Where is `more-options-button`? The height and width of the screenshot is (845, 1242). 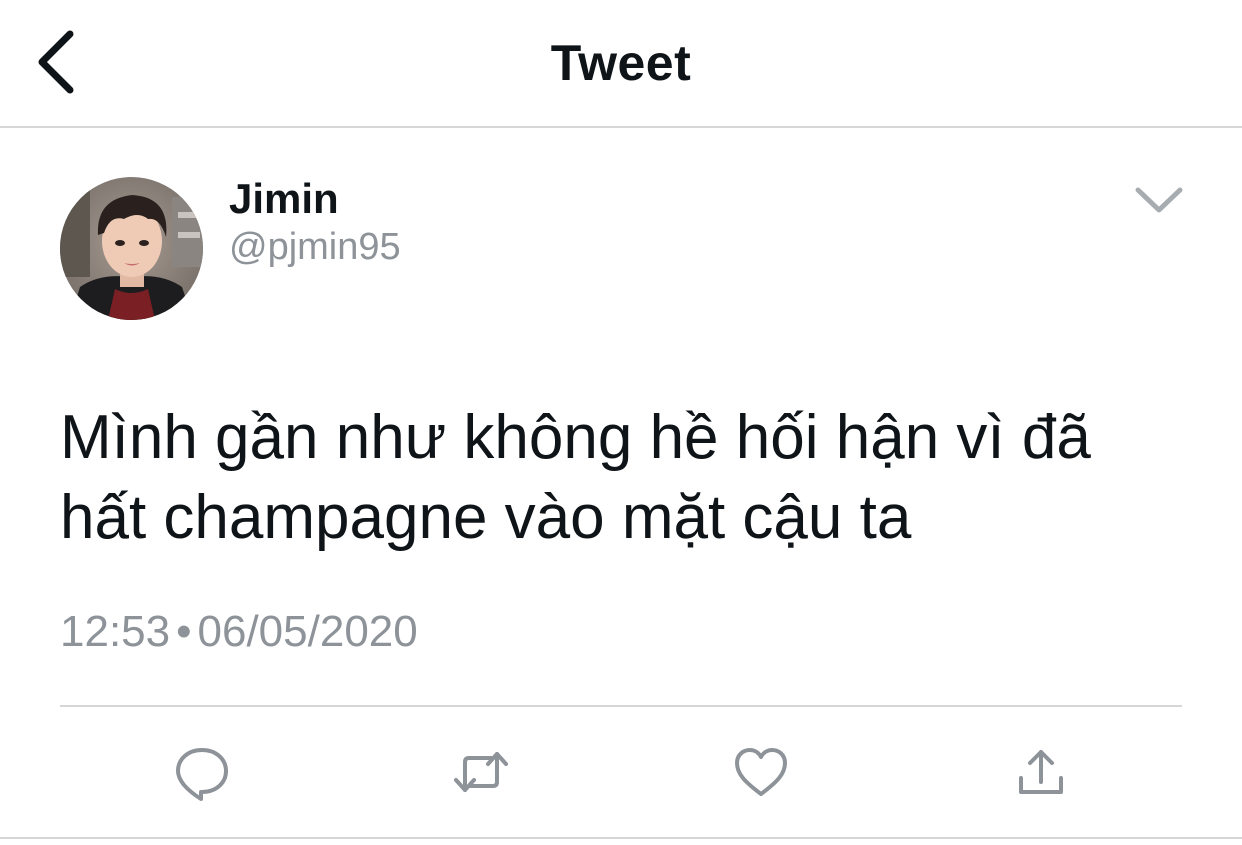 more-options-button is located at coordinates (1159, 201).